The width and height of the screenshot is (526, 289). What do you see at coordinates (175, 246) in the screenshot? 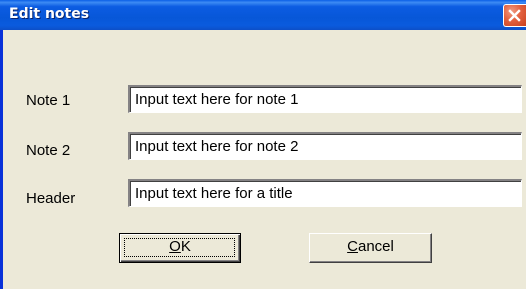
I see `ok-accelerator-key: O` at bounding box center [175, 246].